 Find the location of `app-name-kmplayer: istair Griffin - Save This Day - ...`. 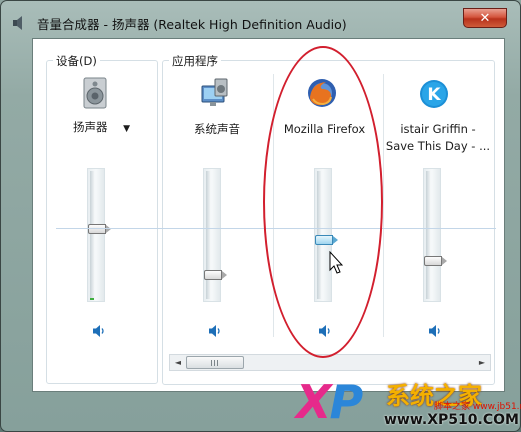

app-name-kmplayer: istair Griffin - Save This Day - ... is located at coordinates (438, 138).